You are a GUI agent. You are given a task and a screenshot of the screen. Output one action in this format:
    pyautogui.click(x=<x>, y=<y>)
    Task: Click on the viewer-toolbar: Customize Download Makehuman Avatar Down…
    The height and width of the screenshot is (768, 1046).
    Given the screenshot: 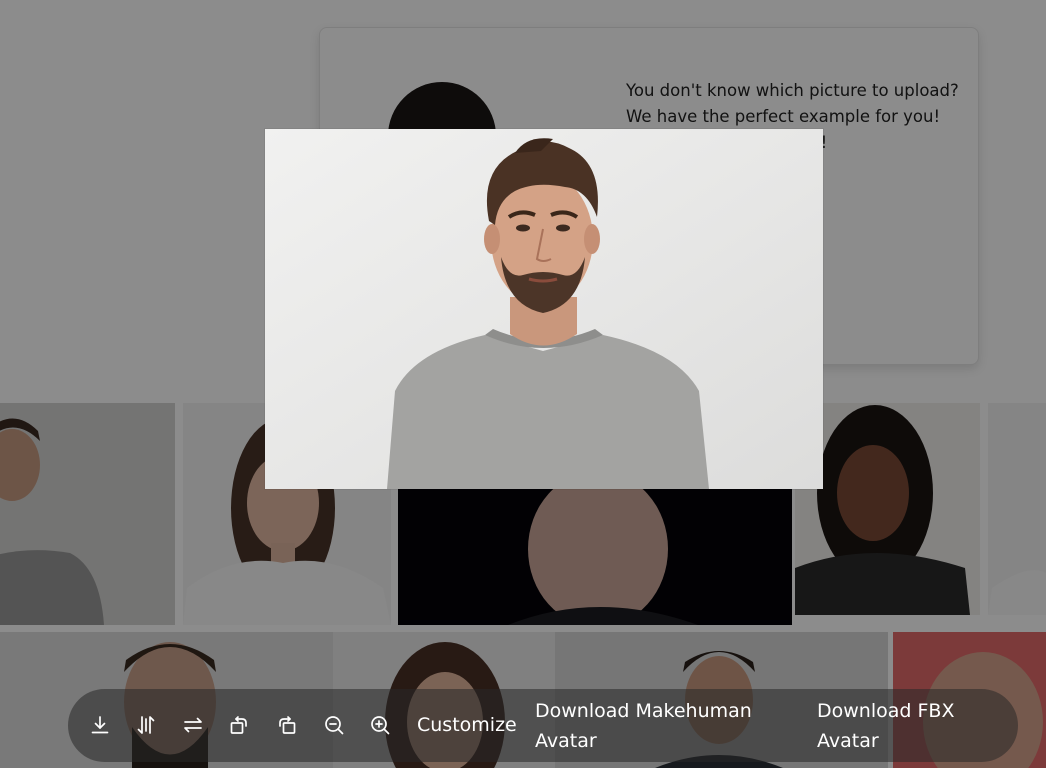 What is the action you would take?
    pyautogui.click(x=543, y=725)
    